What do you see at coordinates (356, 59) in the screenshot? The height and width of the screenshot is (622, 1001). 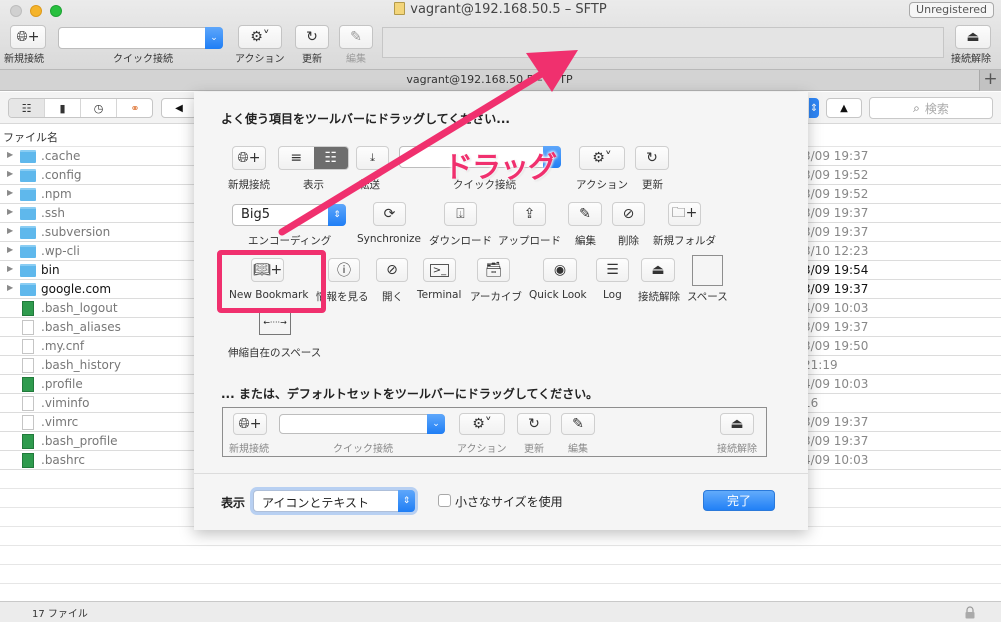 I see `edit-label: 編集` at bounding box center [356, 59].